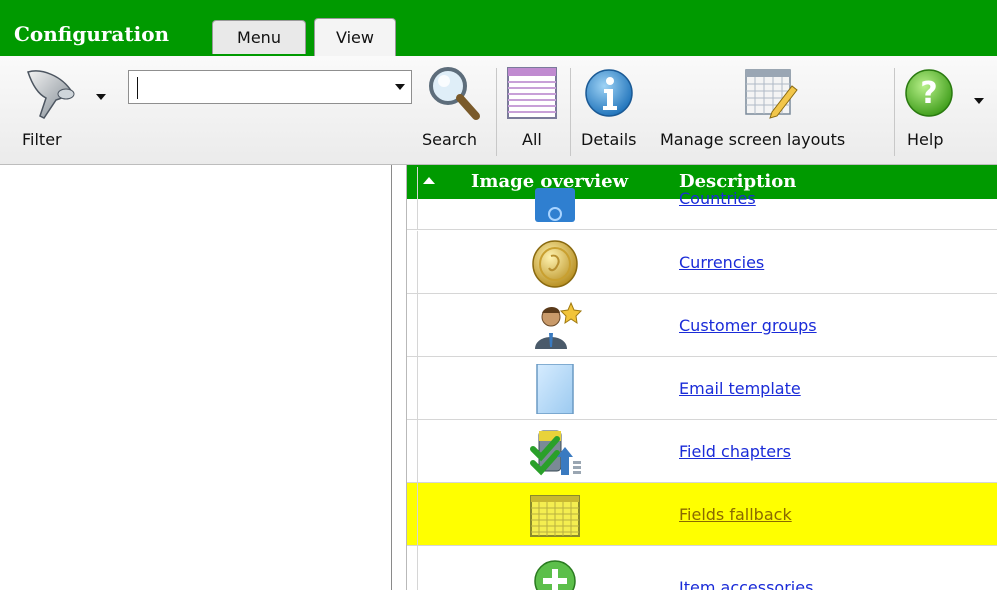 This screenshot has height=590, width=997. I want to click on row-link: Email template, so click(740, 388).